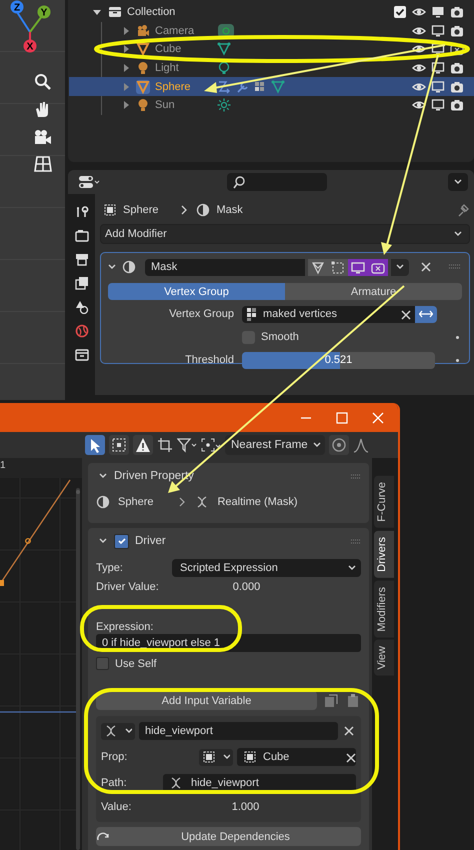 This screenshot has width=474, height=850. I want to click on shapes-icon, so click(81, 307).